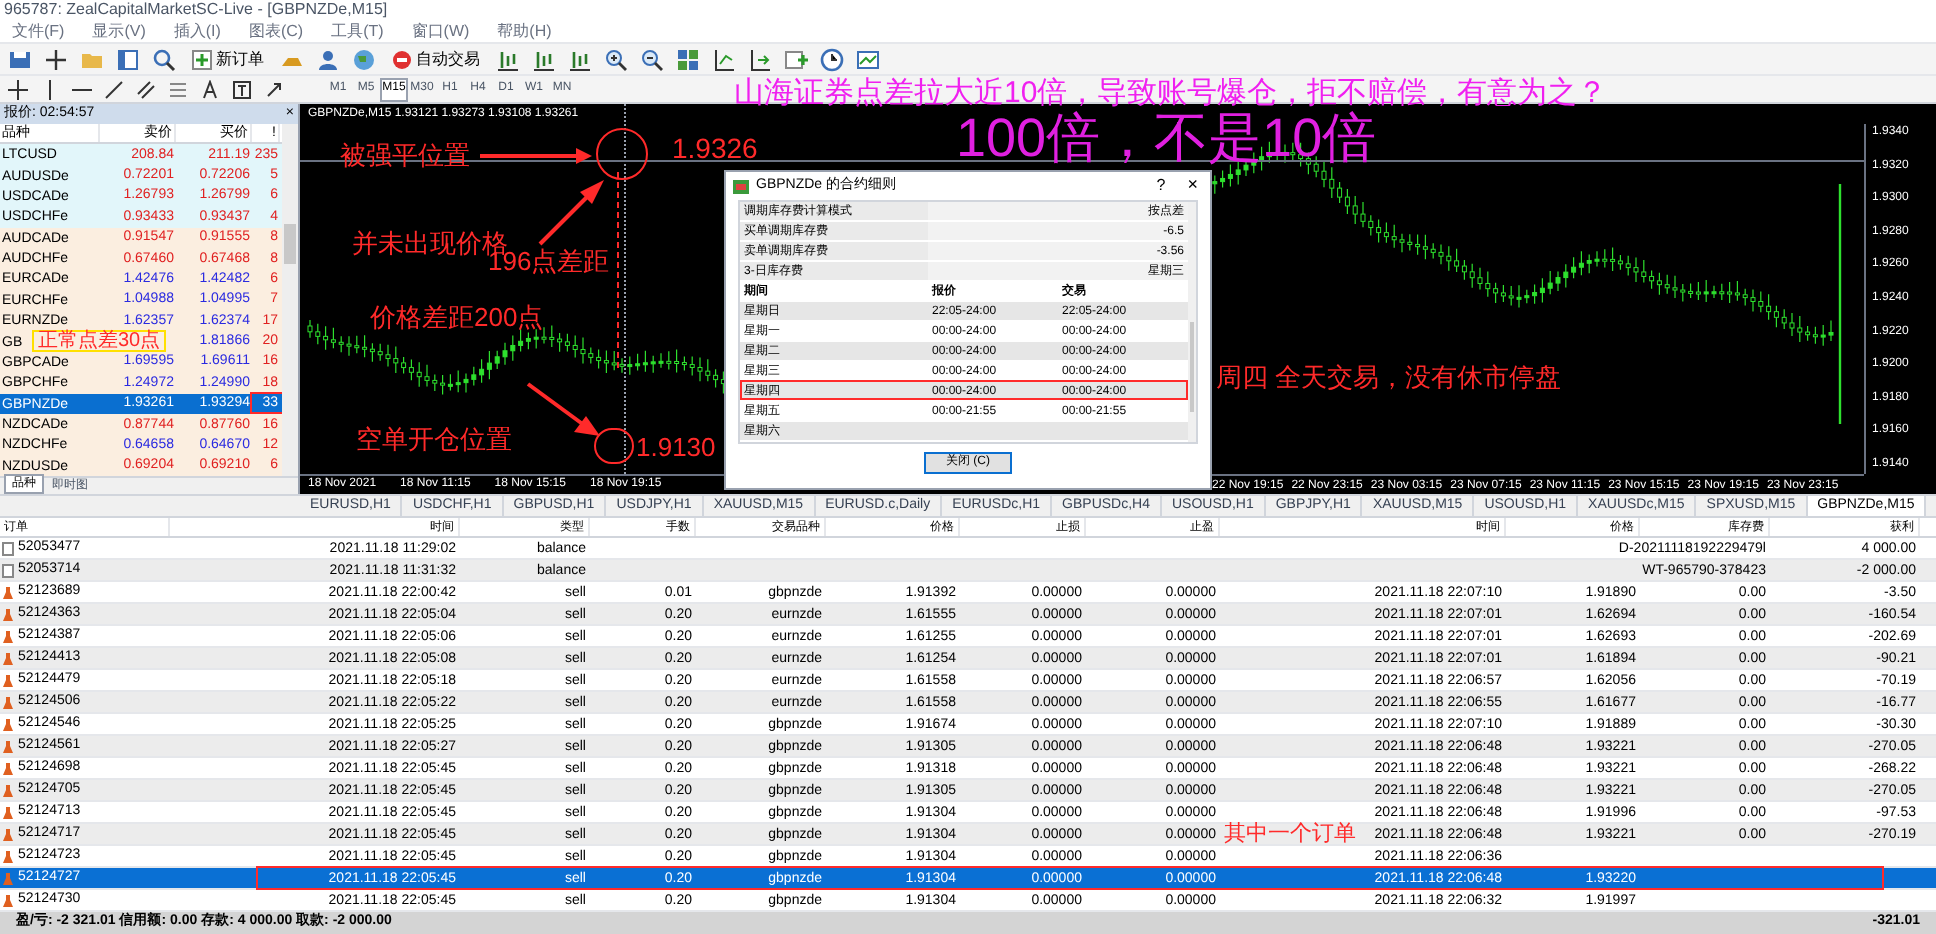 This screenshot has height=934, width=1936. What do you see at coordinates (440, 31) in the screenshot?
I see `menu-item: 窗口(W)` at bounding box center [440, 31].